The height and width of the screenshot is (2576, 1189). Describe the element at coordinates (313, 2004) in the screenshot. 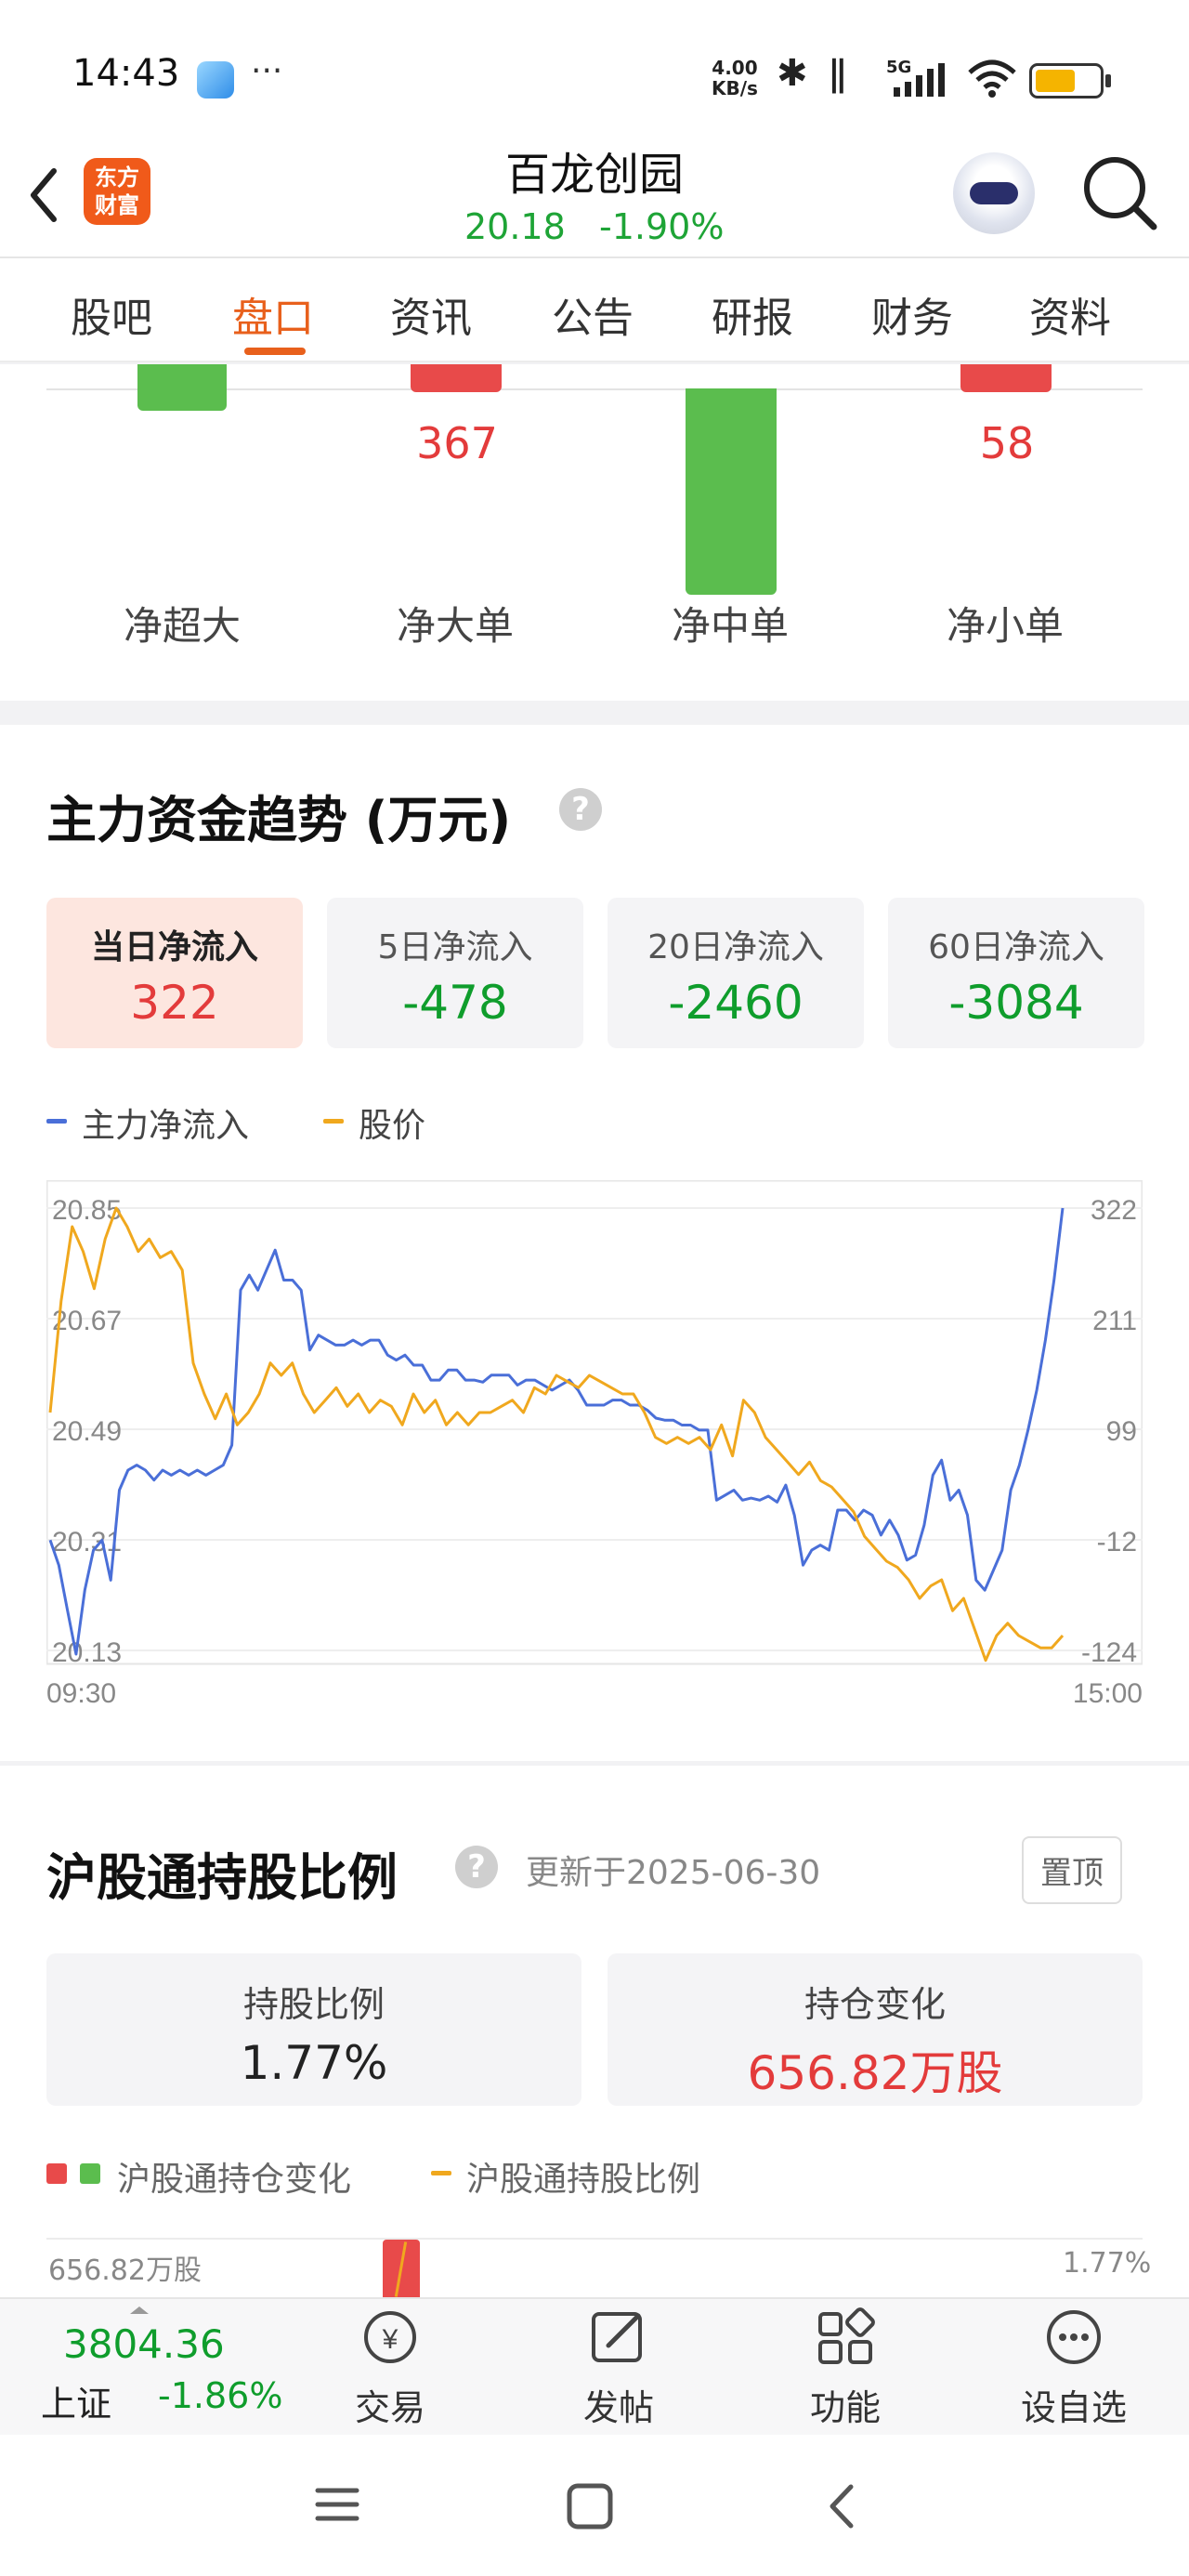

I see `holding-ratio-label: 持股比例` at that location.